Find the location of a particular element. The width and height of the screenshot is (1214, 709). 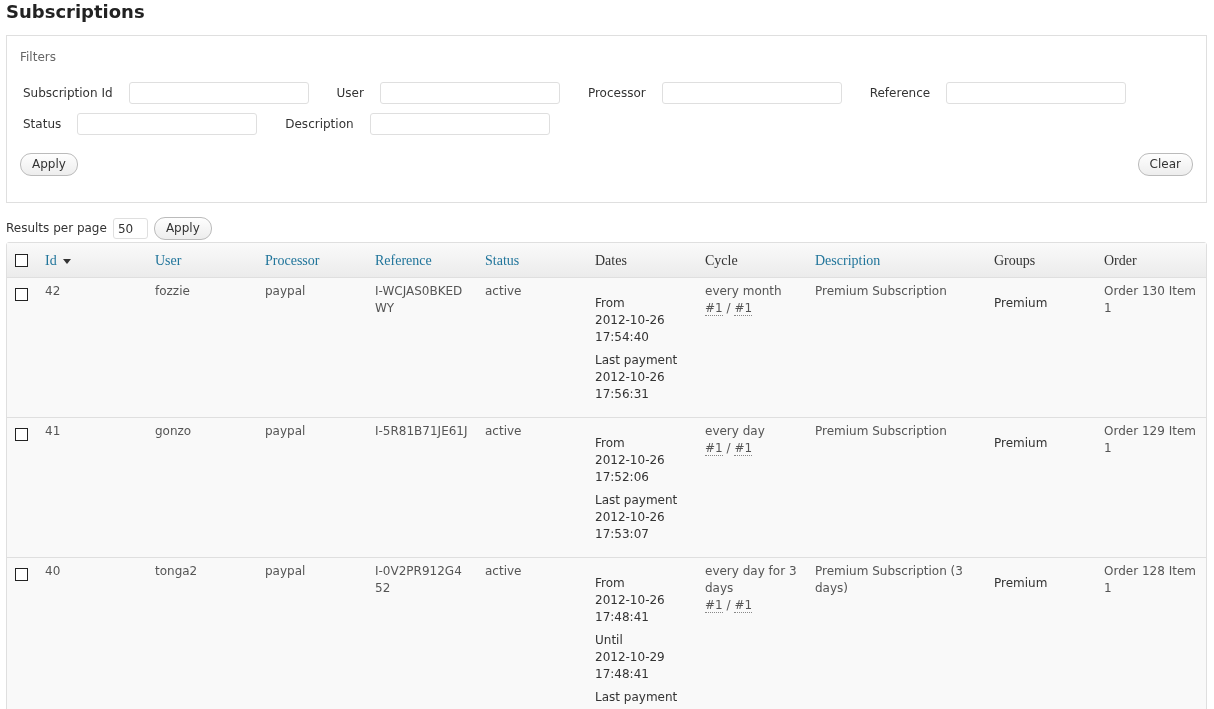

sort-link: Processor is located at coordinates (292, 260).